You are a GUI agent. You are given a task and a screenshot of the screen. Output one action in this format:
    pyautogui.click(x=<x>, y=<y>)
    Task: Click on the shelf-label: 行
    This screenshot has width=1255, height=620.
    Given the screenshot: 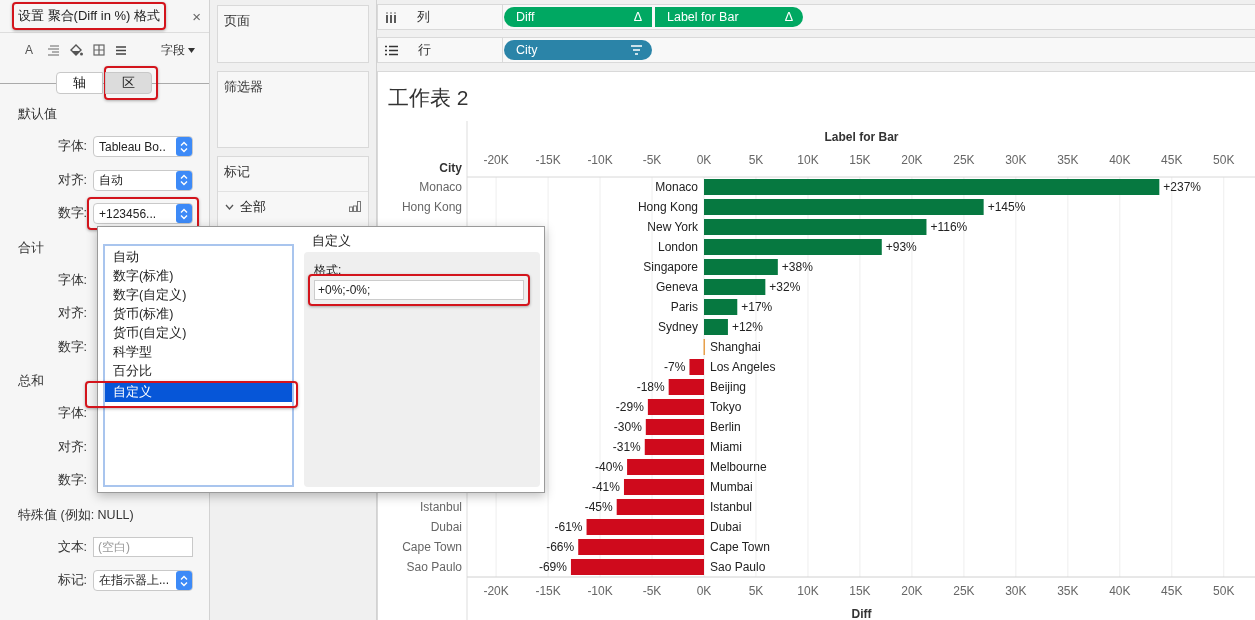 What is the action you would take?
    pyautogui.click(x=424, y=50)
    